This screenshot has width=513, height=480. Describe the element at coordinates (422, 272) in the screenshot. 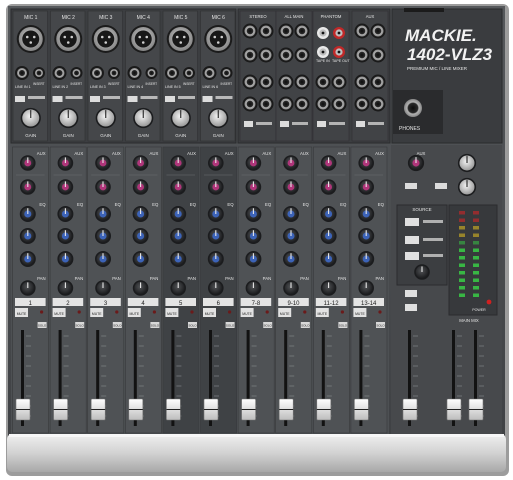

I see `phones-level-knob` at that location.